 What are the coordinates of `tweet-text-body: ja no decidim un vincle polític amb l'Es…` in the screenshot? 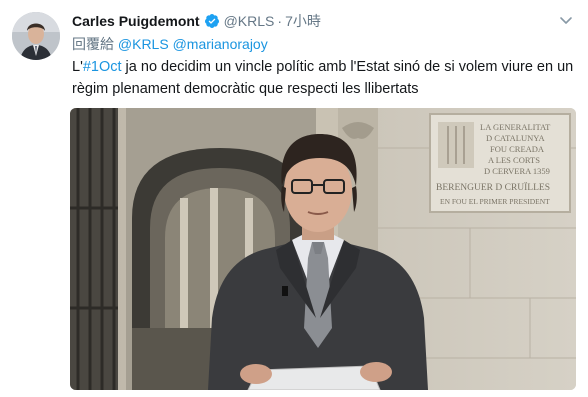 It's located at (323, 78).